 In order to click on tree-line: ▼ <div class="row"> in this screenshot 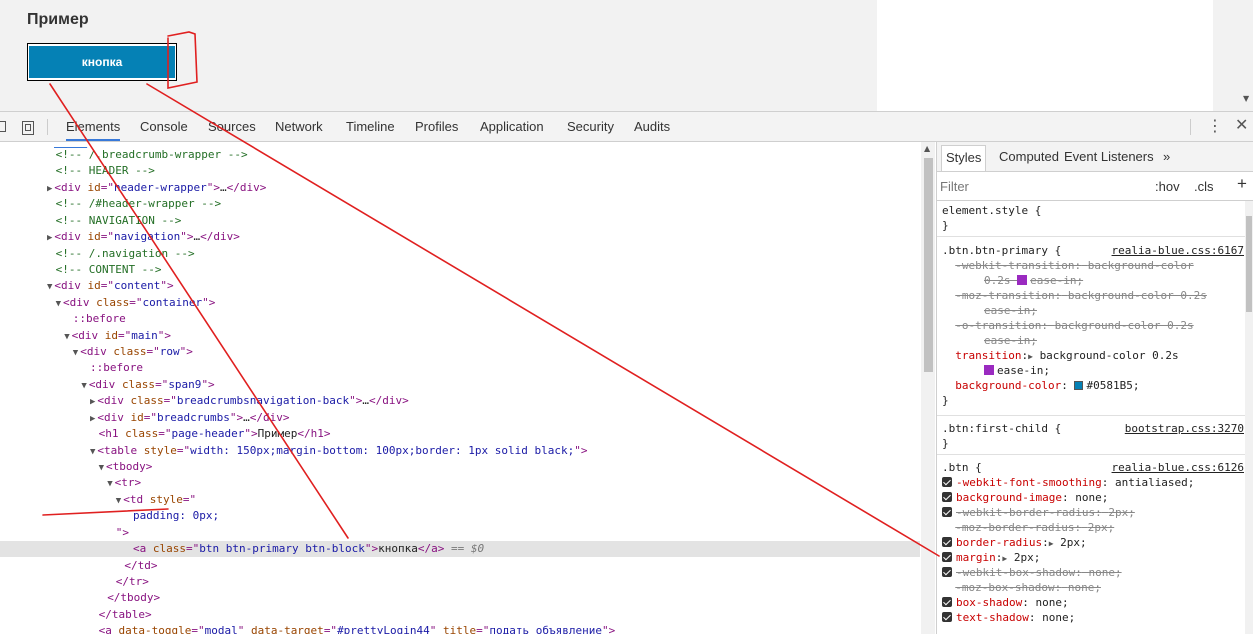, I will do `click(133, 352)`.